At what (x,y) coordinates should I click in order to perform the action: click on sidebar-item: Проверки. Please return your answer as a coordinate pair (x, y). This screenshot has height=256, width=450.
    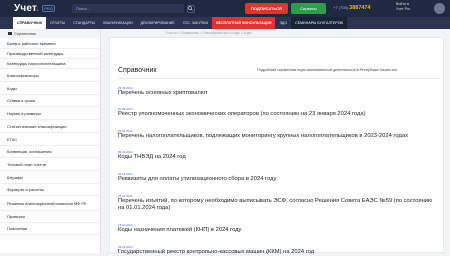
    Looking at the image, I should click on (50, 217).